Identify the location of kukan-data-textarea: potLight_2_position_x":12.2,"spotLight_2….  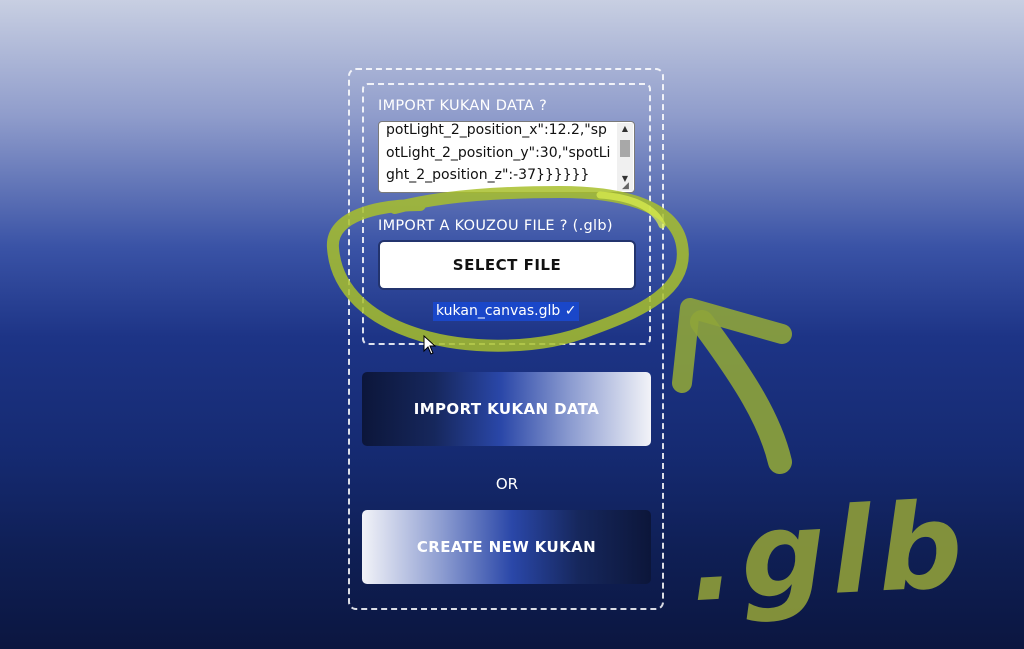
(506, 157).